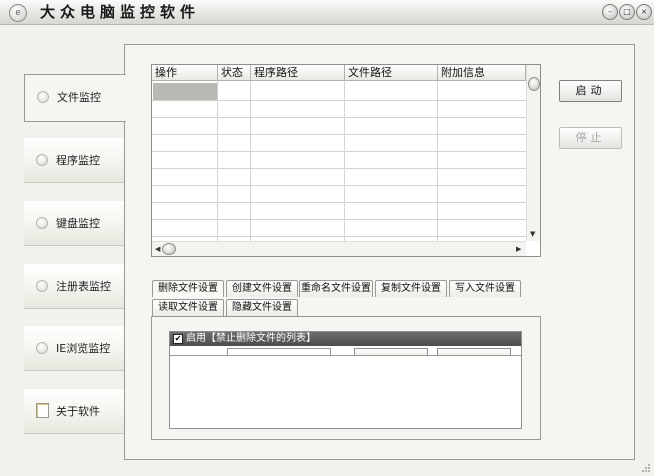 This screenshot has height=476, width=654. What do you see at coordinates (79, 97) in the screenshot?
I see `sidebar-item-label: 文件监控` at bounding box center [79, 97].